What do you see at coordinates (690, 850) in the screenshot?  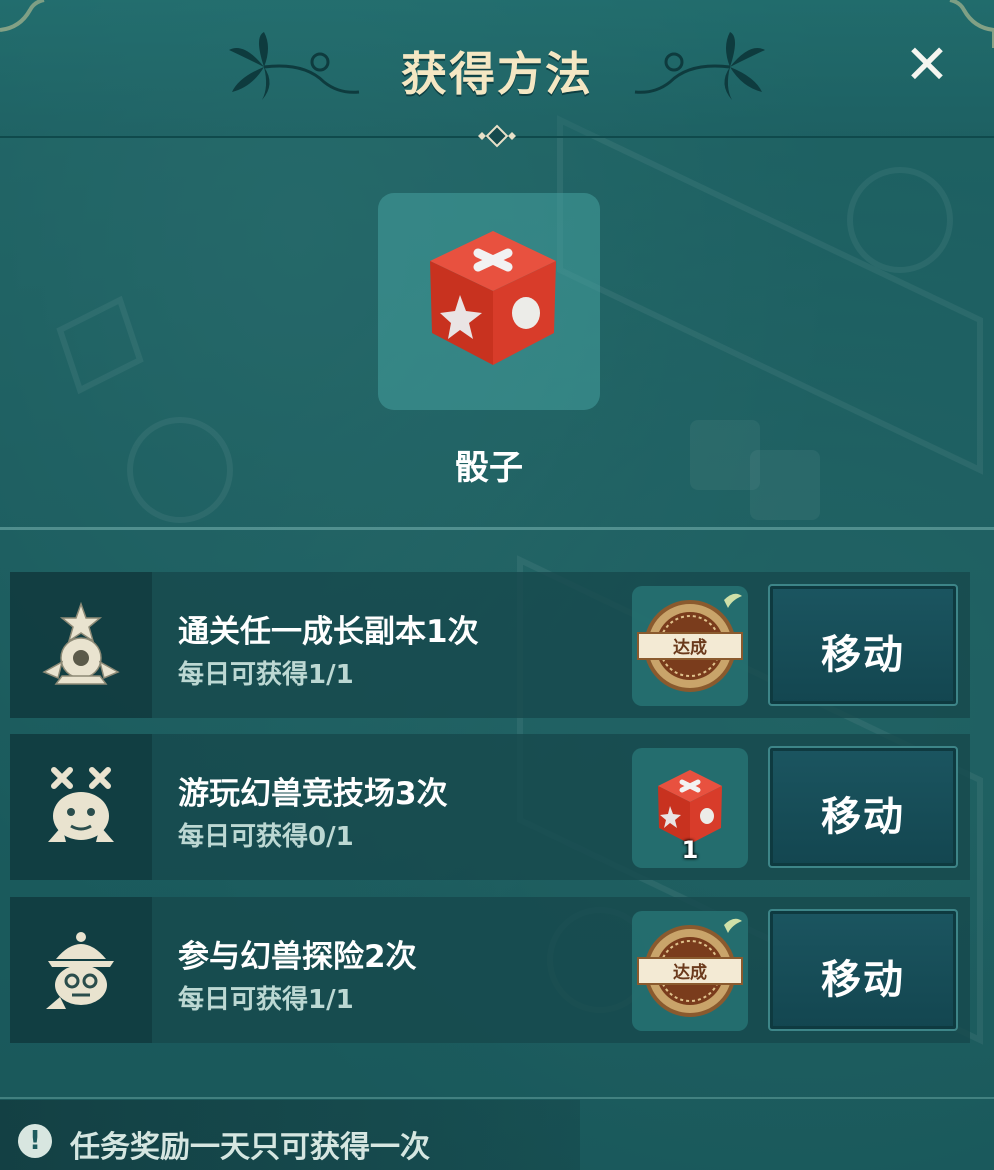 I see `reward-count: 1` at bounding box center [690, 850].